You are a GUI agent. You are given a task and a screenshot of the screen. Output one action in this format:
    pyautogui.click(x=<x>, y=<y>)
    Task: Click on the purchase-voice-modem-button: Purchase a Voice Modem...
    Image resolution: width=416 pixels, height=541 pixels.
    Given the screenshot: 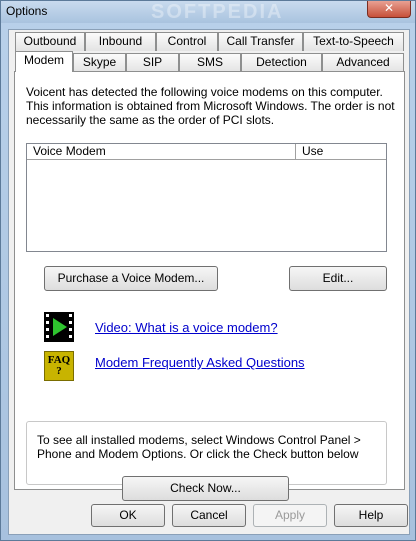 What is the action you would take?
    pyautogui.click(x=131, y=278)
    